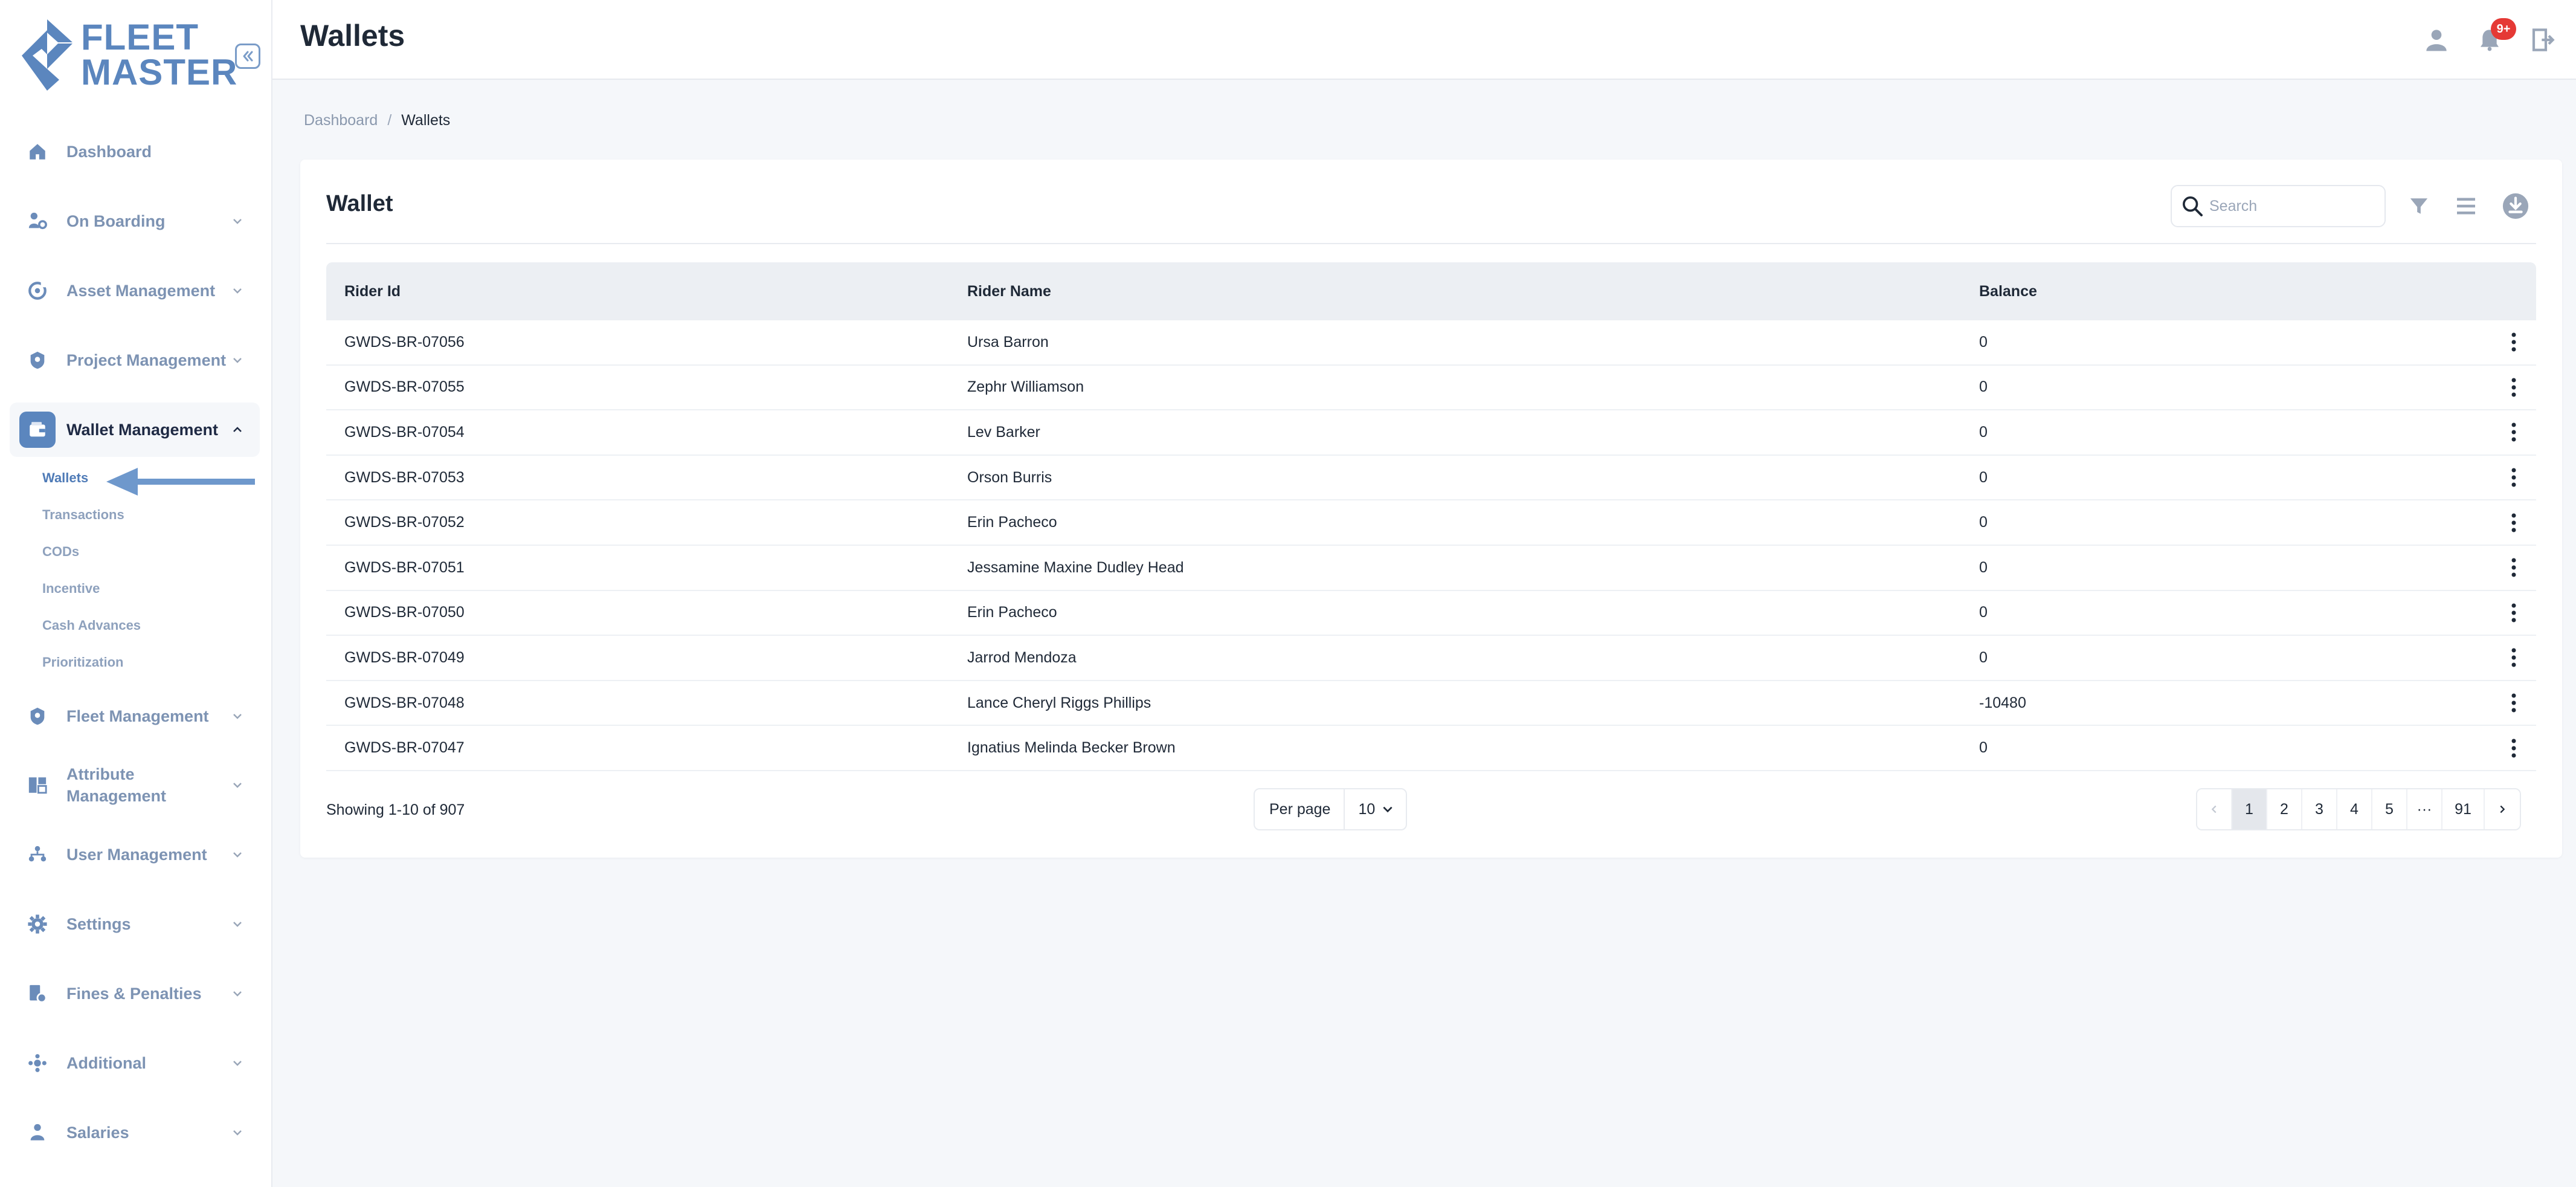 Image resolution: width=2576 pixels, height=1187 pixels. What do you see at coordinates (2515, 206) in the screenshot?
I see `download-button` at bounding box center [2515, 206].